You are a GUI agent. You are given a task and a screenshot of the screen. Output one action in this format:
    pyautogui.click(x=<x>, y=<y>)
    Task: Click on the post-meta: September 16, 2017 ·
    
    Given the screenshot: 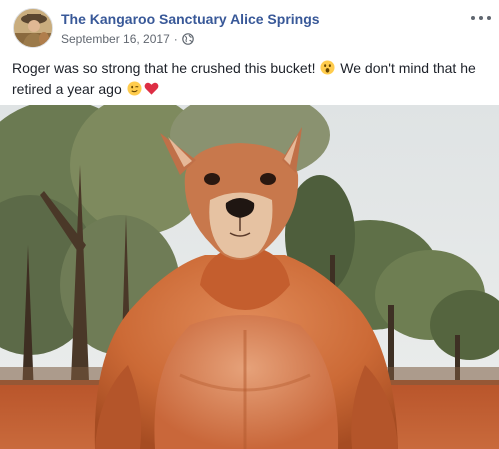 What is the action you would take?
    pyautogui.click(x=127, y=39)
    